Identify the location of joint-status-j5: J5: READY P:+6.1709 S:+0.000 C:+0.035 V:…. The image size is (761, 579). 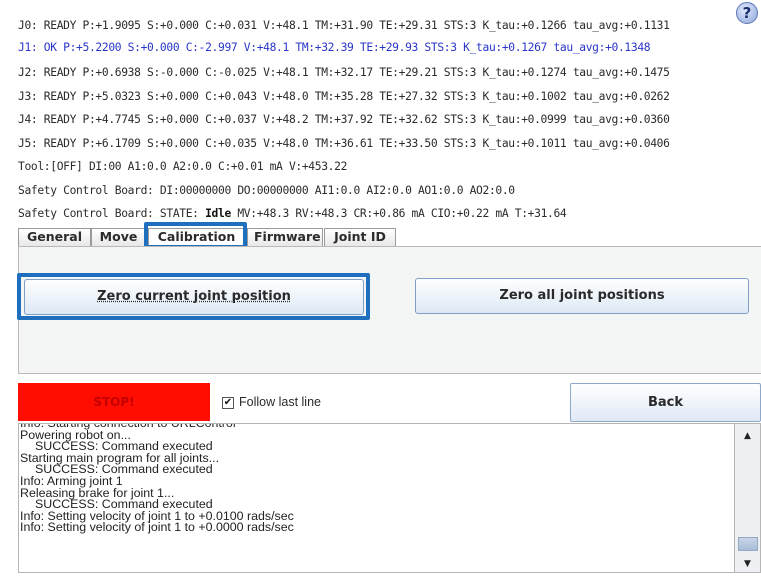
(344, 143).